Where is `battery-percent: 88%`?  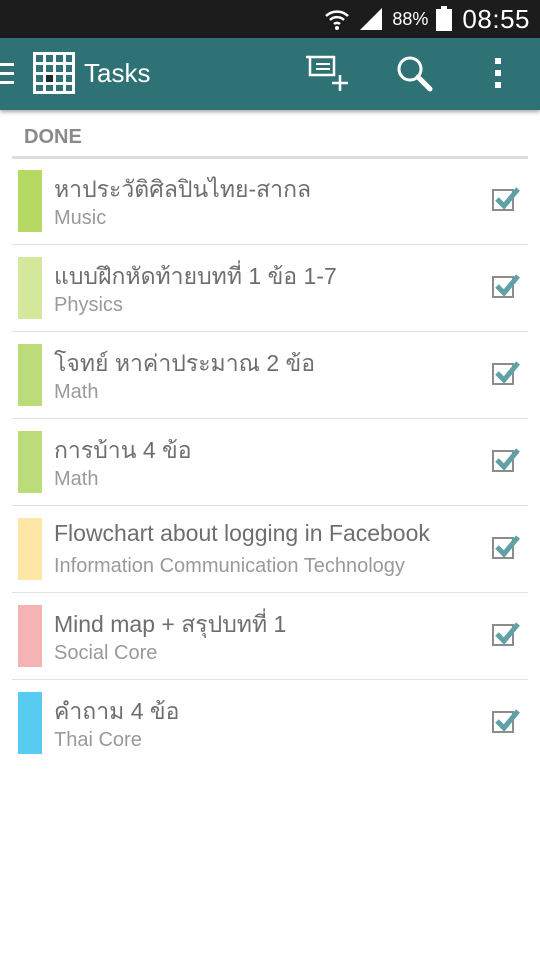
battery-percent: 88% is located at coordinates (410, 18).